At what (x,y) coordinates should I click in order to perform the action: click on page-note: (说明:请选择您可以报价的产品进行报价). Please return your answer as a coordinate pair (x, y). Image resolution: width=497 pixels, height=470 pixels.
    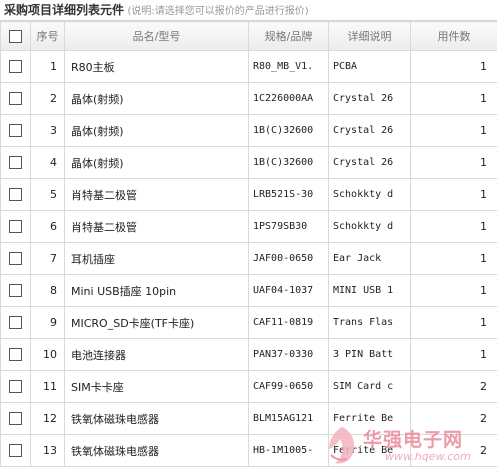
    Looking at the image, I should click on (218, 11).